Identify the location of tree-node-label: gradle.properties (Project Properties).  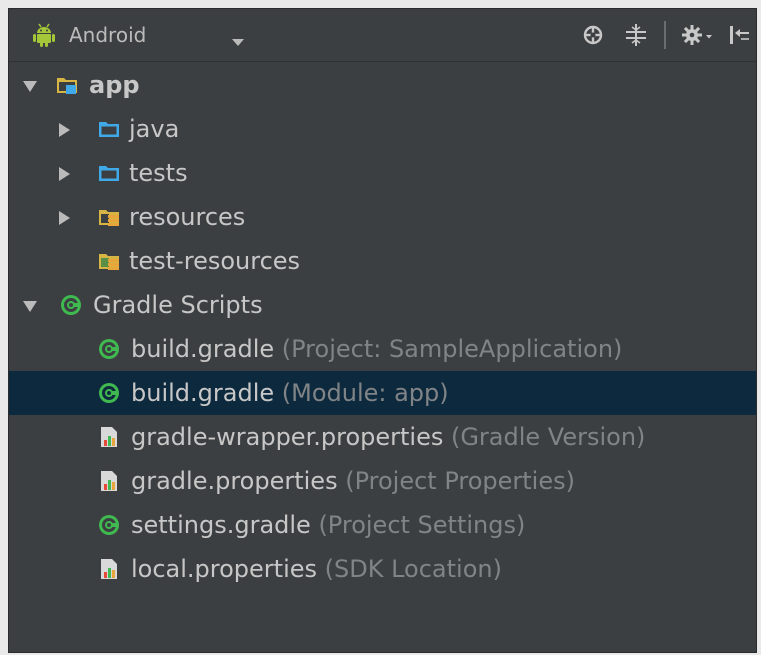
(353, 481).